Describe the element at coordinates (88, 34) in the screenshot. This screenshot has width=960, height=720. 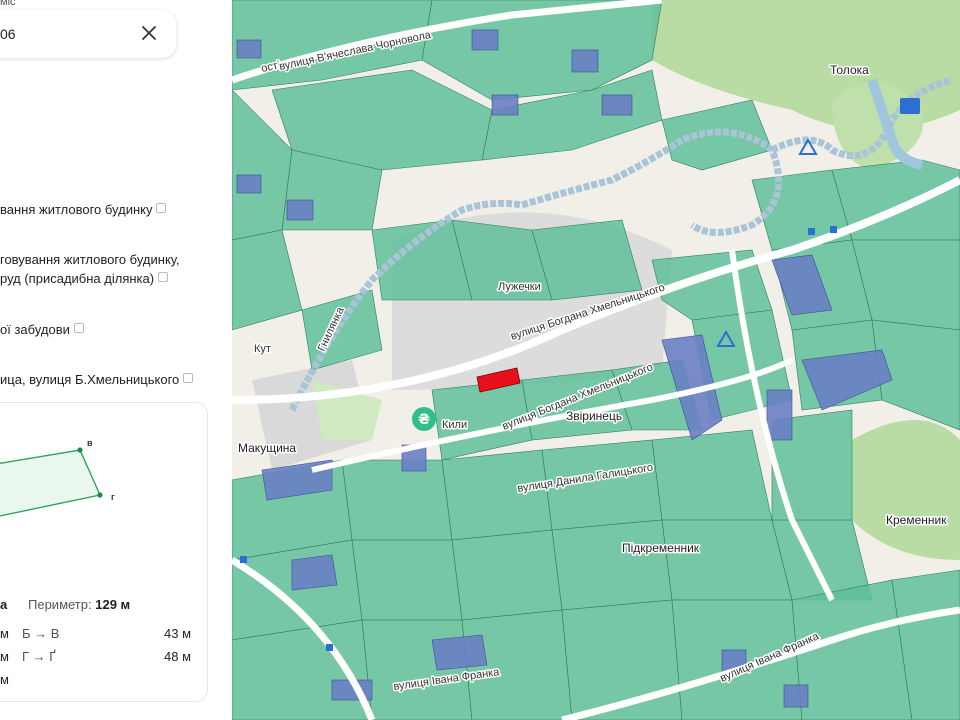
I see `search-box: 06` at that location.